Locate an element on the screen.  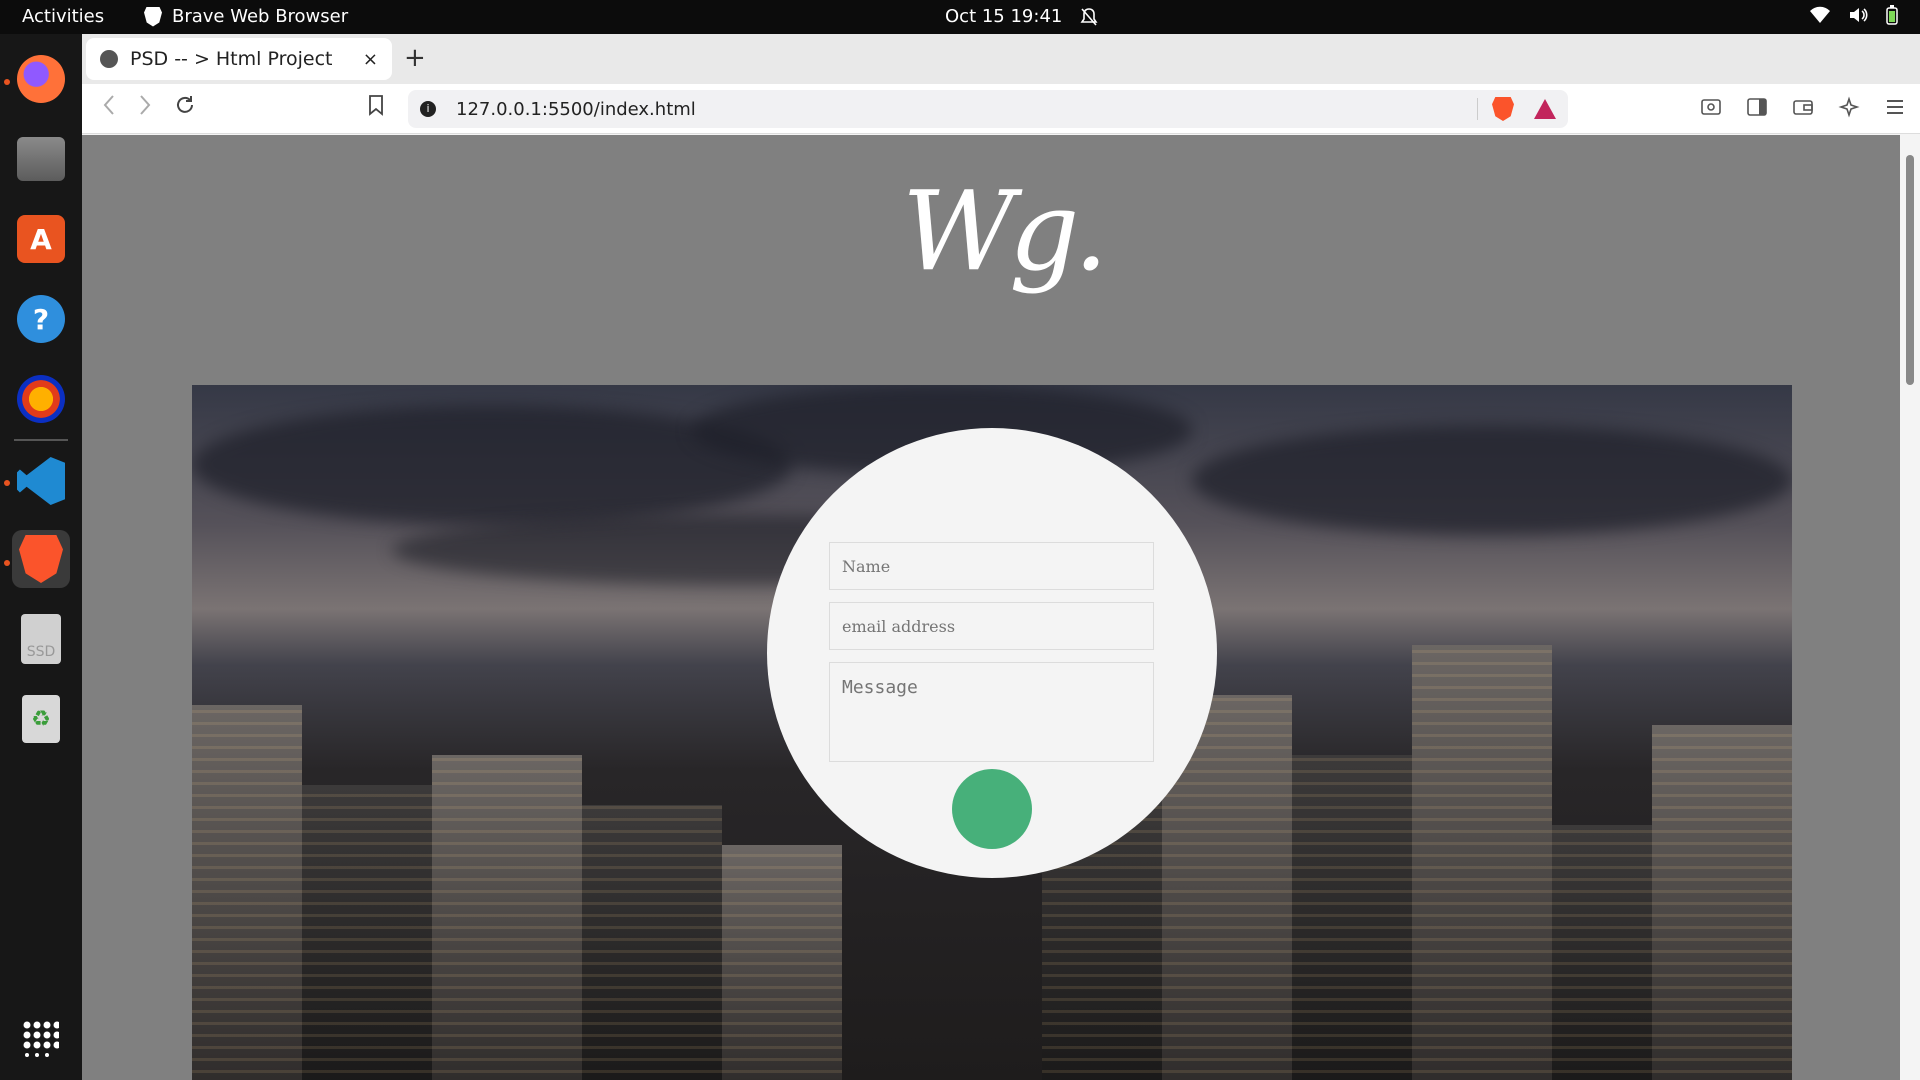
tab-strip: PSD -- > Html Project × + is located at coordinates (1001, 59).